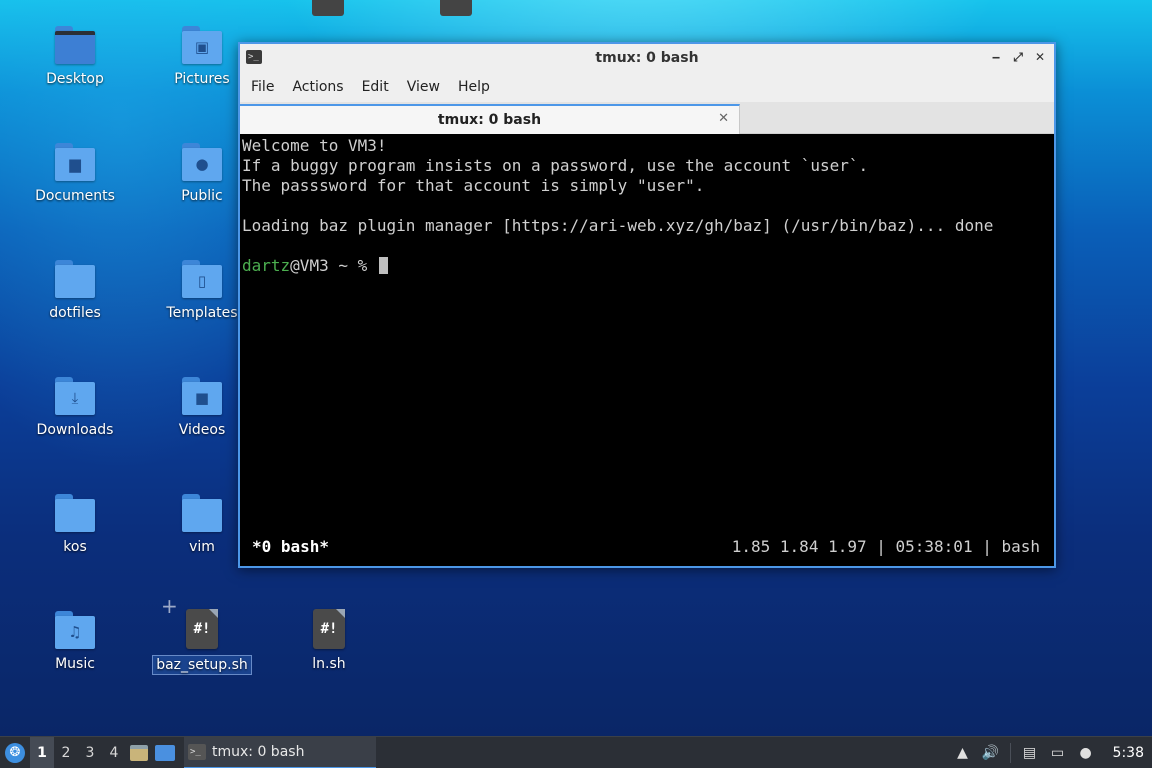 This screenshot has width=1152, height=768. Describe the element at coordinates (266, 265) in the screenshot. I see `prompt-user: dartz` at that location.